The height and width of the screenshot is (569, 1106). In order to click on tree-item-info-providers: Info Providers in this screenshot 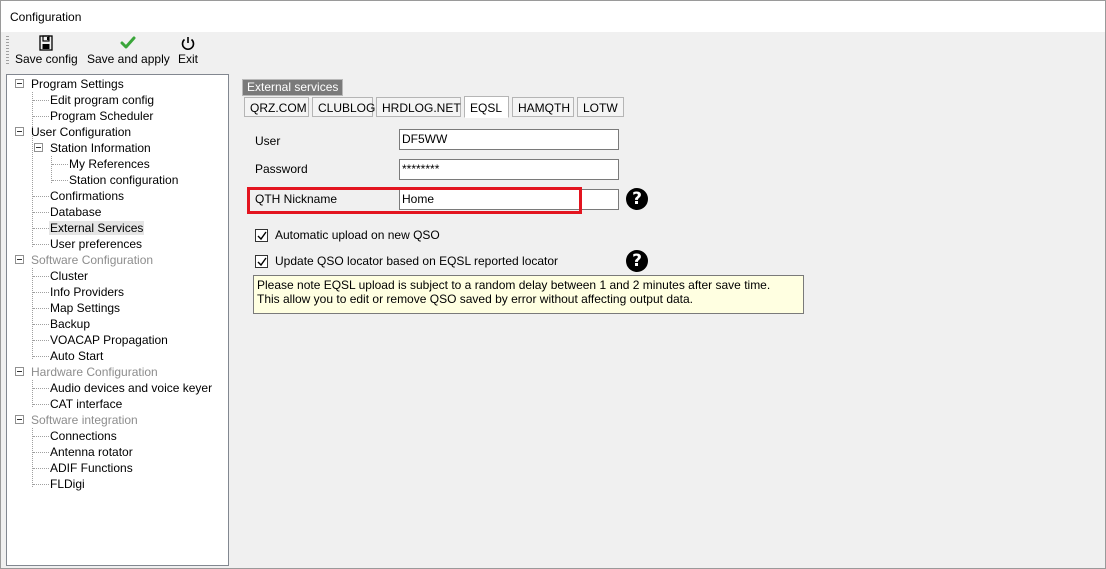, I will do `click(87, 292)`.